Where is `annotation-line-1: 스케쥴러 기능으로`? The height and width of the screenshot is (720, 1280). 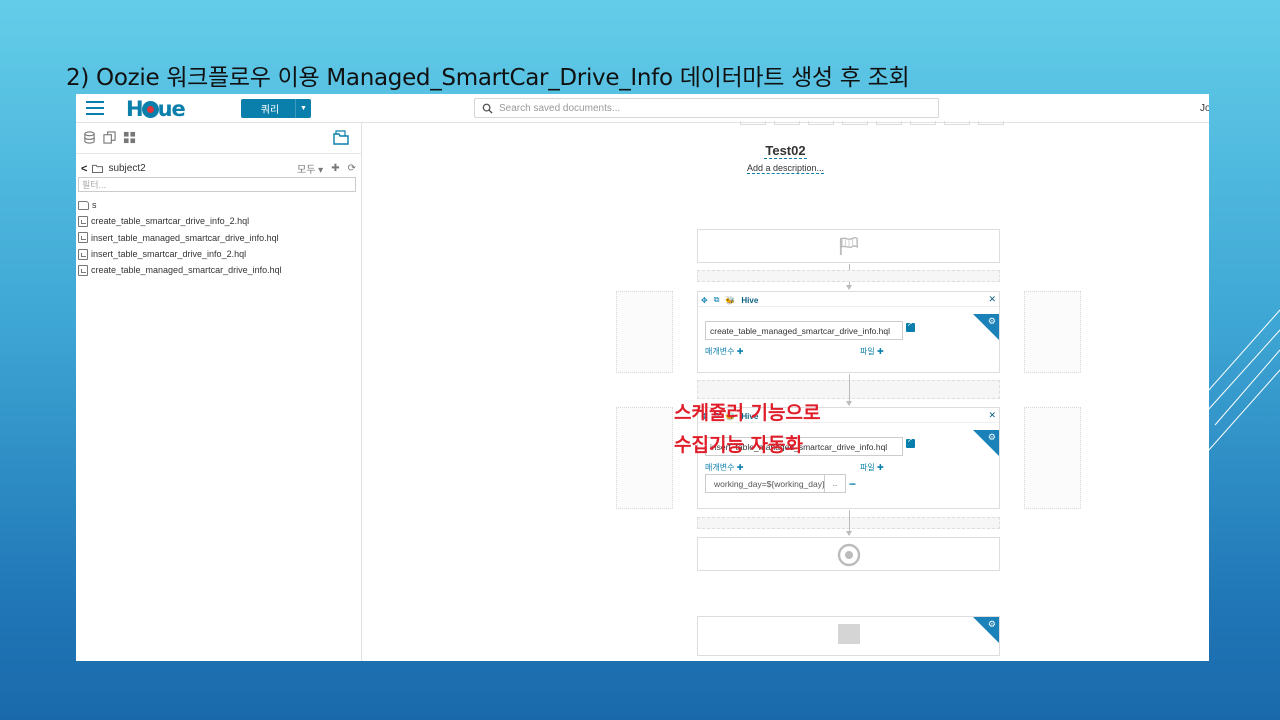
annotation-line-1: 스케쥴러 기능으로 is located at coordinates (747, 413).